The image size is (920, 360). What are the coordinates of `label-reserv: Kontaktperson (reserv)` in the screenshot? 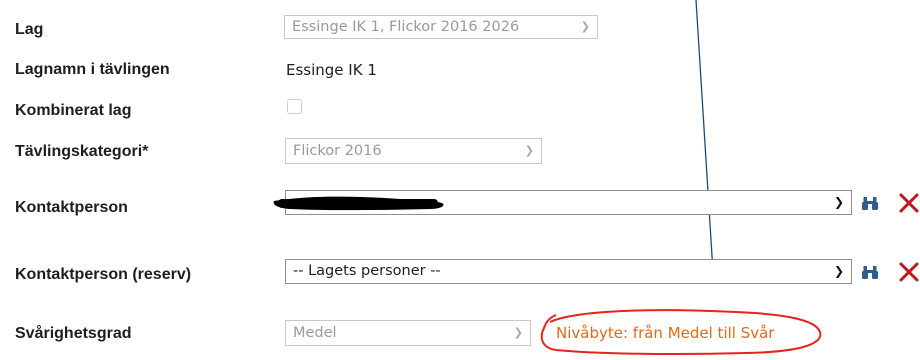 It's located at (103, 274).